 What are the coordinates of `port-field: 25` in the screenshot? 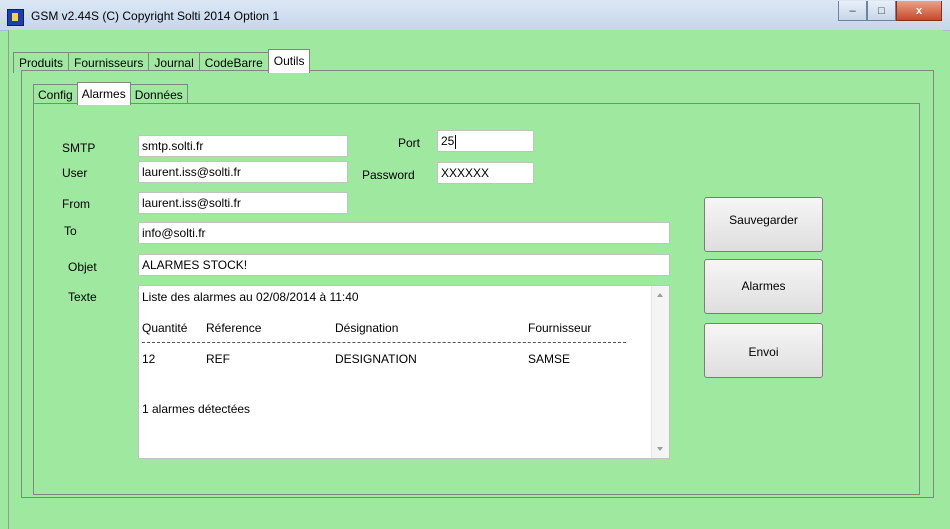 It's located at (485, 141).